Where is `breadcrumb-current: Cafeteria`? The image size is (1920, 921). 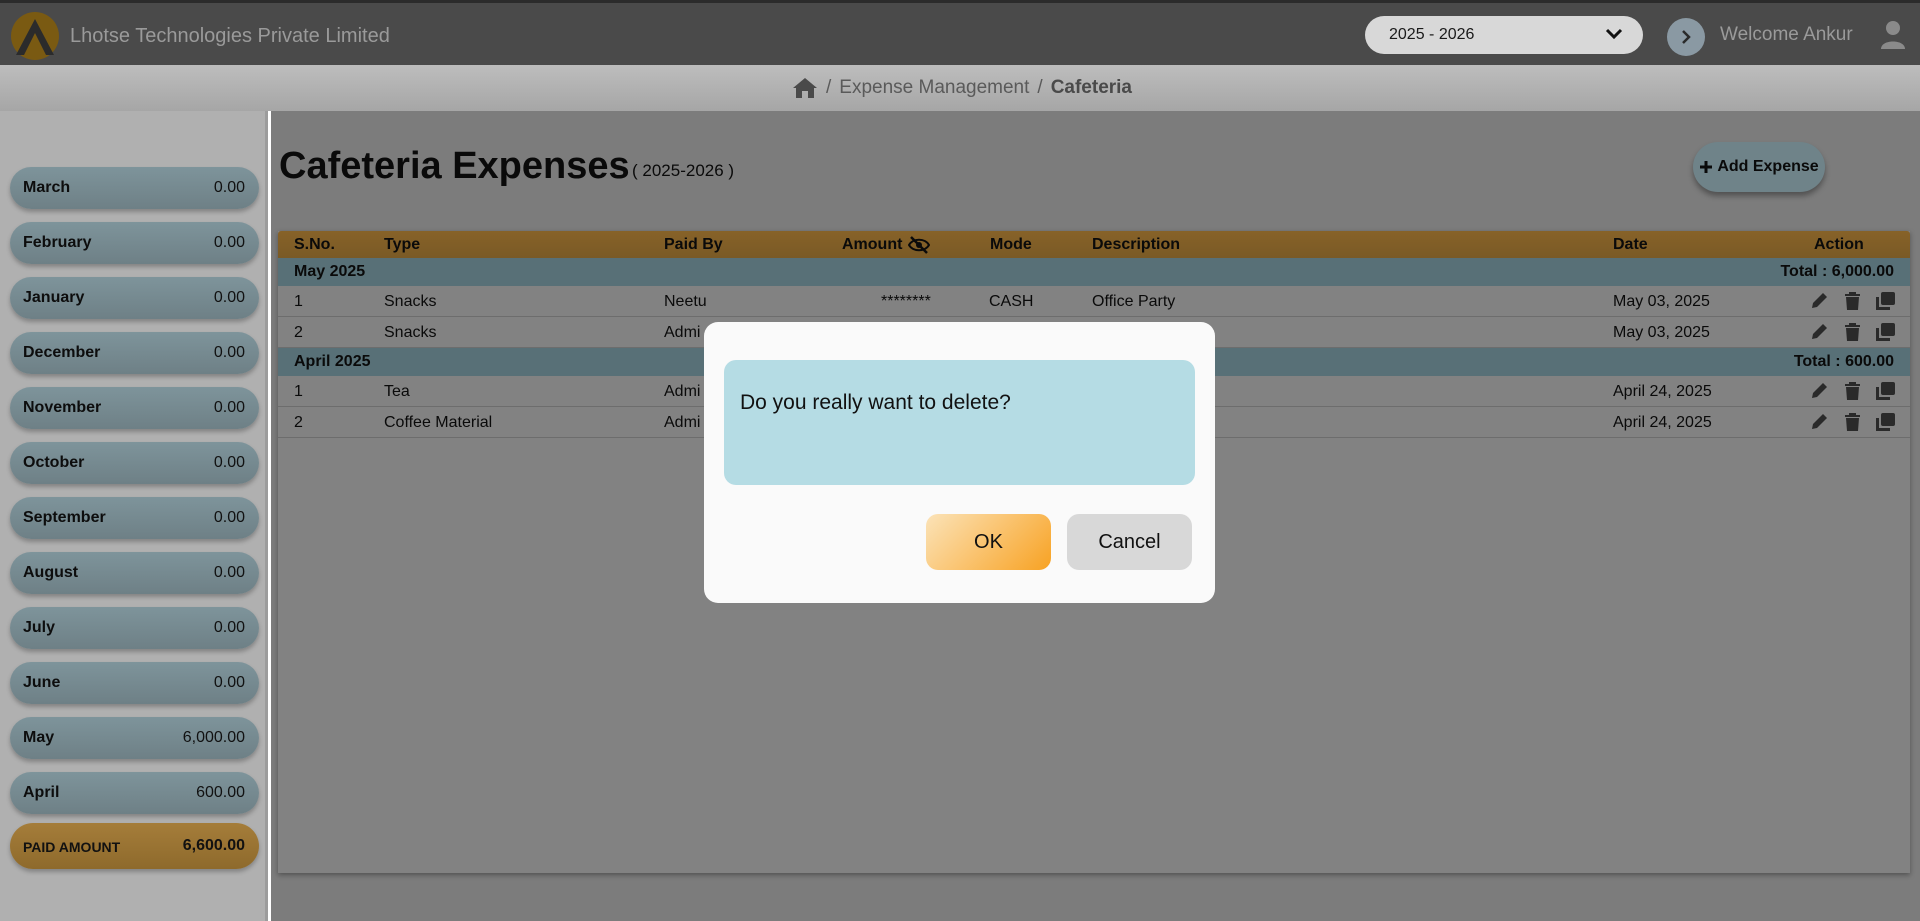
breadcrumb-current: Cafeteria is located at coordinates (1091, 87).